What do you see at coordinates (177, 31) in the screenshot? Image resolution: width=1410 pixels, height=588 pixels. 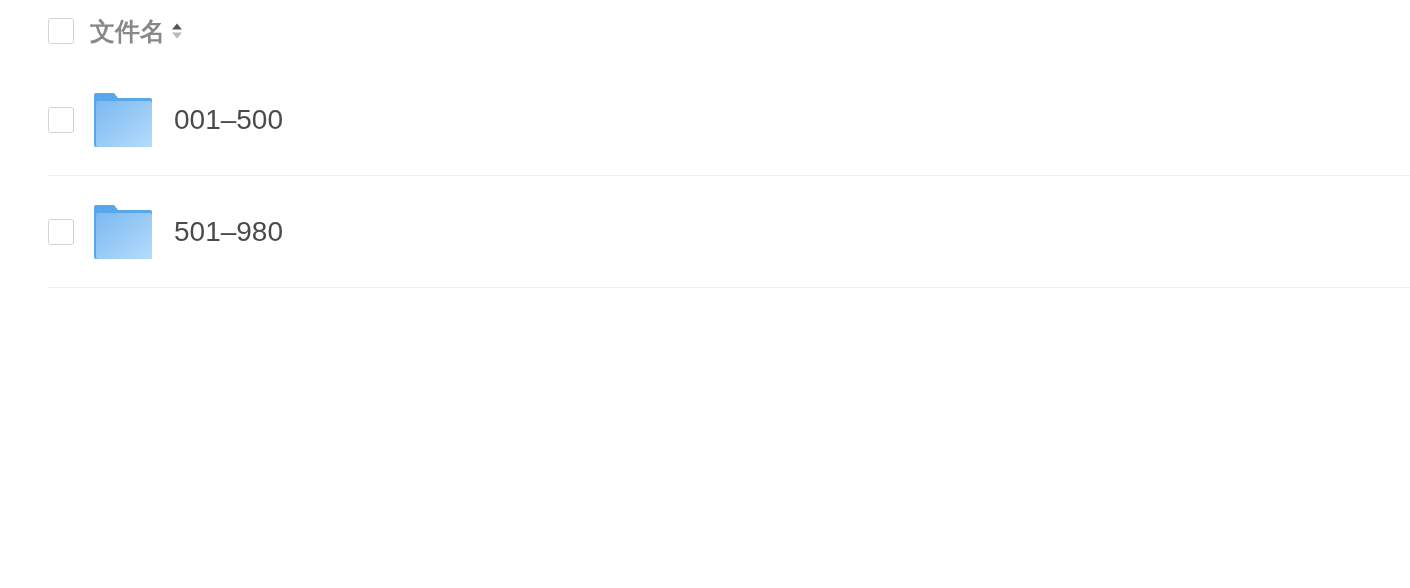 I see `sort-icon` at bounding box center [177, 31].